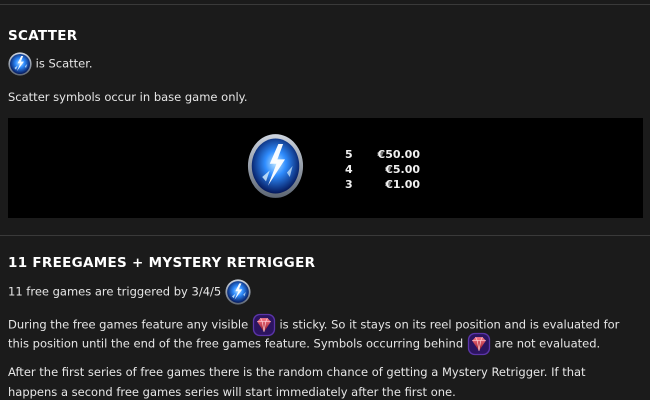 This screenshot has height=400, width=650. I want to click on sticky-text-d: are not evaluated., so click(547, 343).